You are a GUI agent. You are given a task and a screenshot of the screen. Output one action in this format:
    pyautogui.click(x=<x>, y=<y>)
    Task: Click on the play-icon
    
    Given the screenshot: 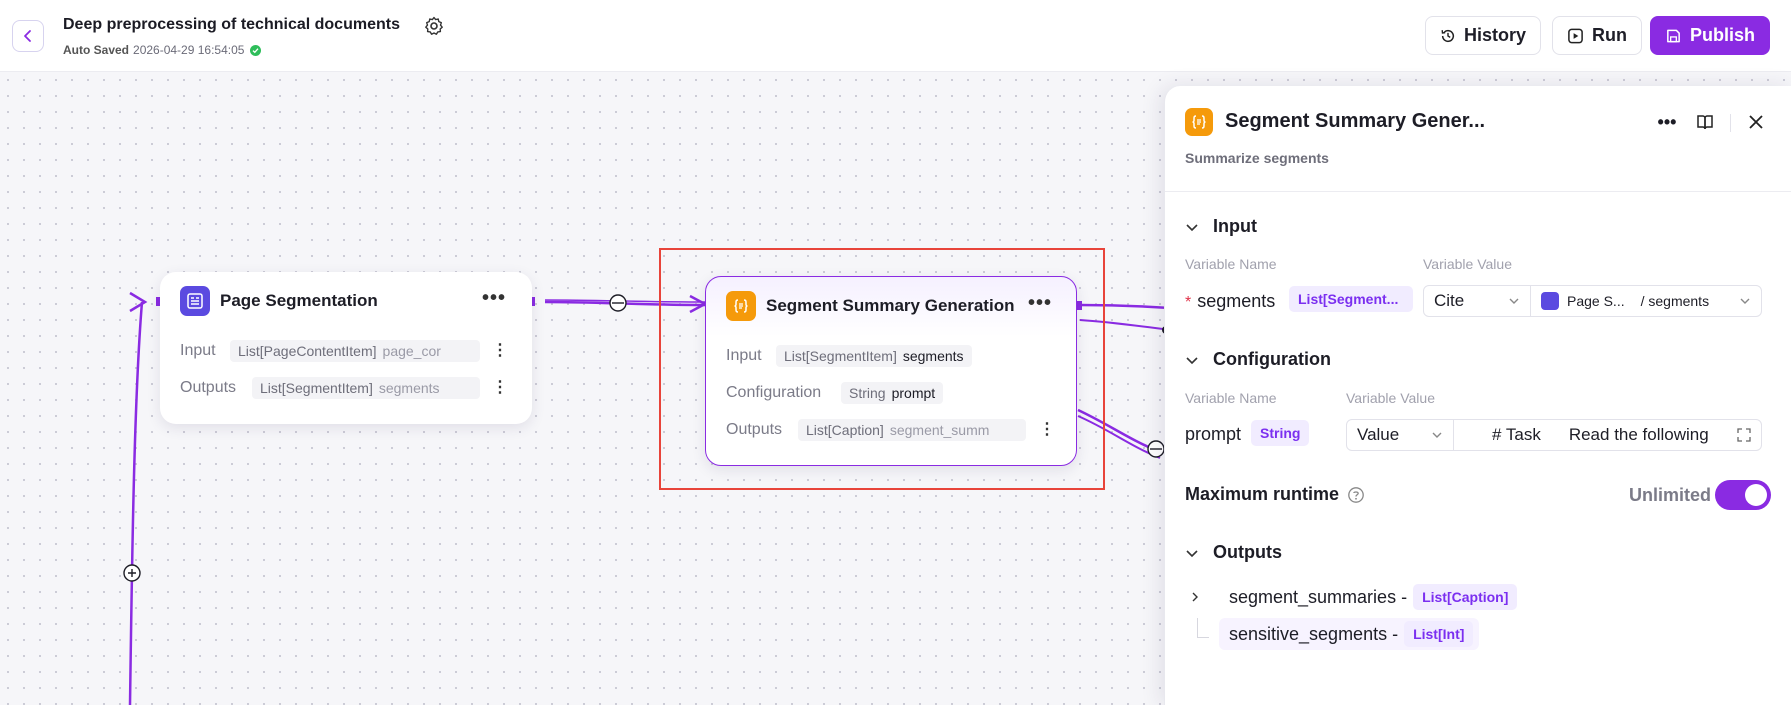 What is the action you would take?
    pyautogui.click(x=1575, y=35)
    